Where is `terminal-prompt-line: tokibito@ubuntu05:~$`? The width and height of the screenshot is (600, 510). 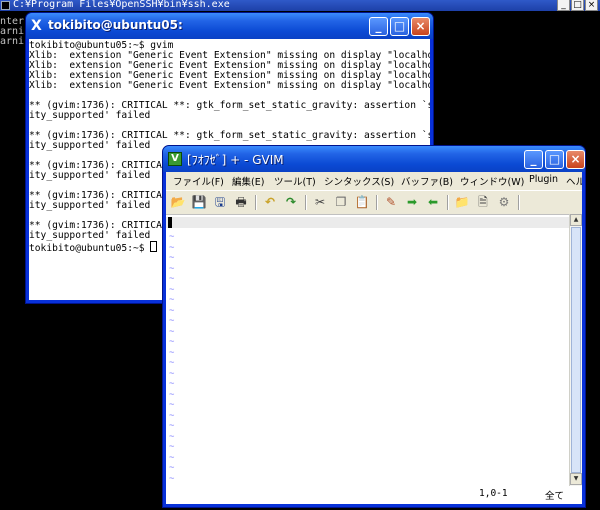 terminal-prompt-line: tokibito@ubuntu05:~$ is located at coordinates (93, 247).